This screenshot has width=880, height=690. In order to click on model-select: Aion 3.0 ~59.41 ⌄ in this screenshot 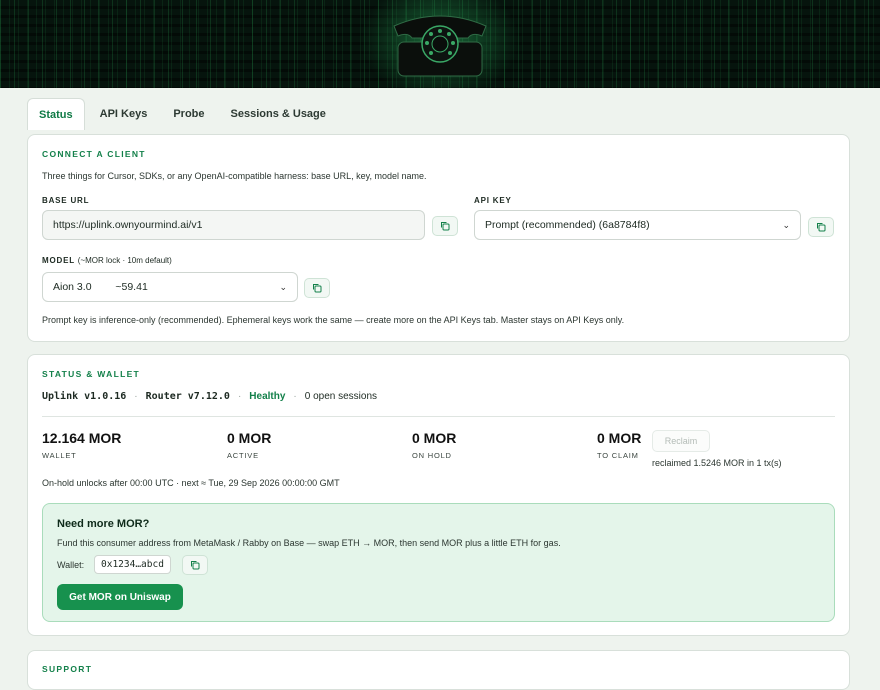, I will do `click(170, 287)`.